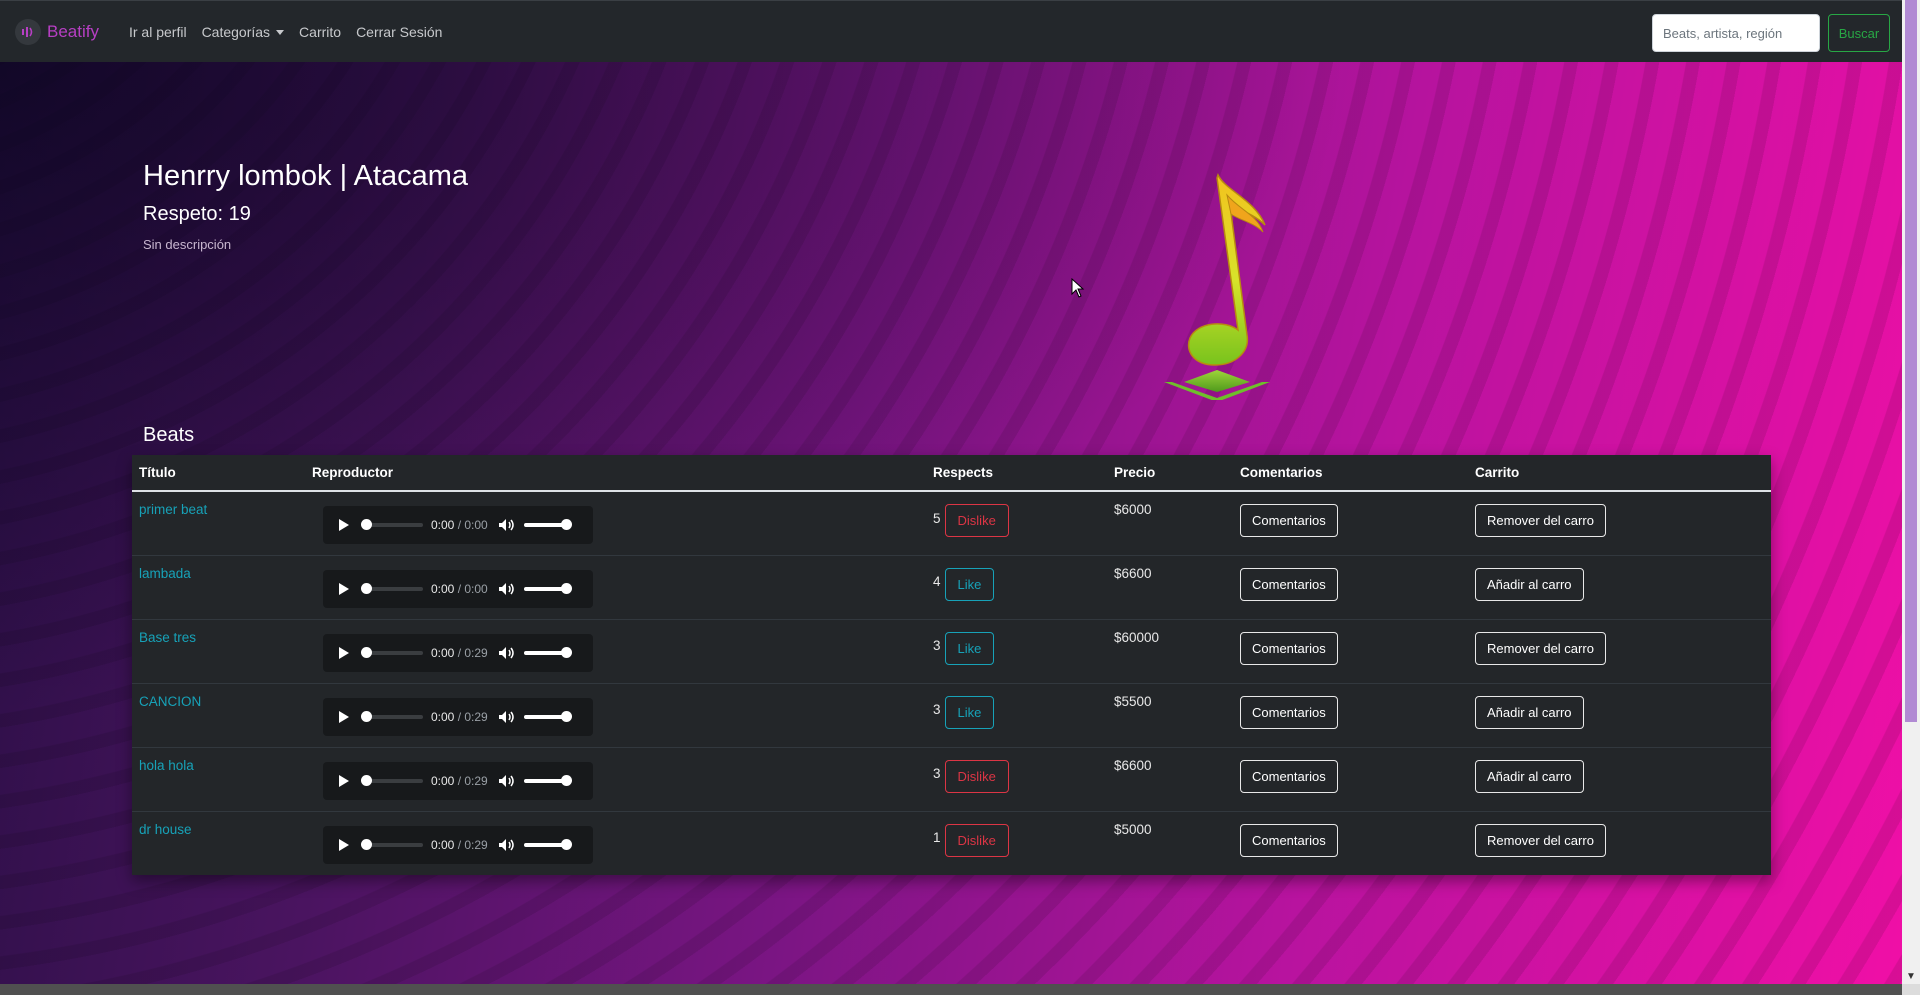  Describe the element at coordinates (615, 473) in the screenshot. I see `column-header-player: Reproductor` at that location.